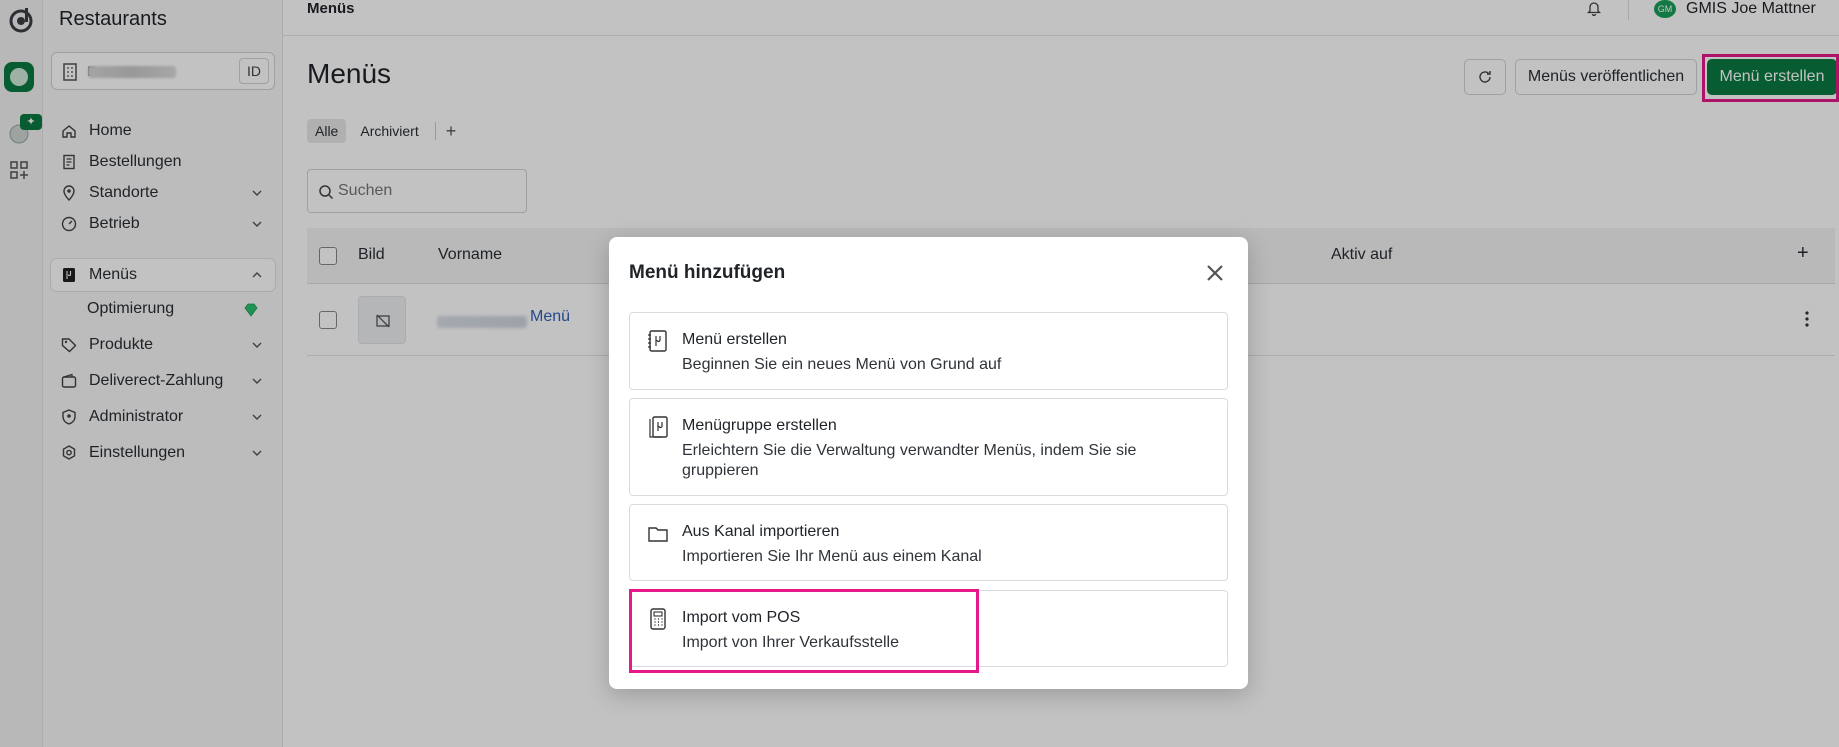 The image size is (1839, 747). Describe the element at coordinates (1215, 273) in the screenshot. I see `close-icon` at that location.